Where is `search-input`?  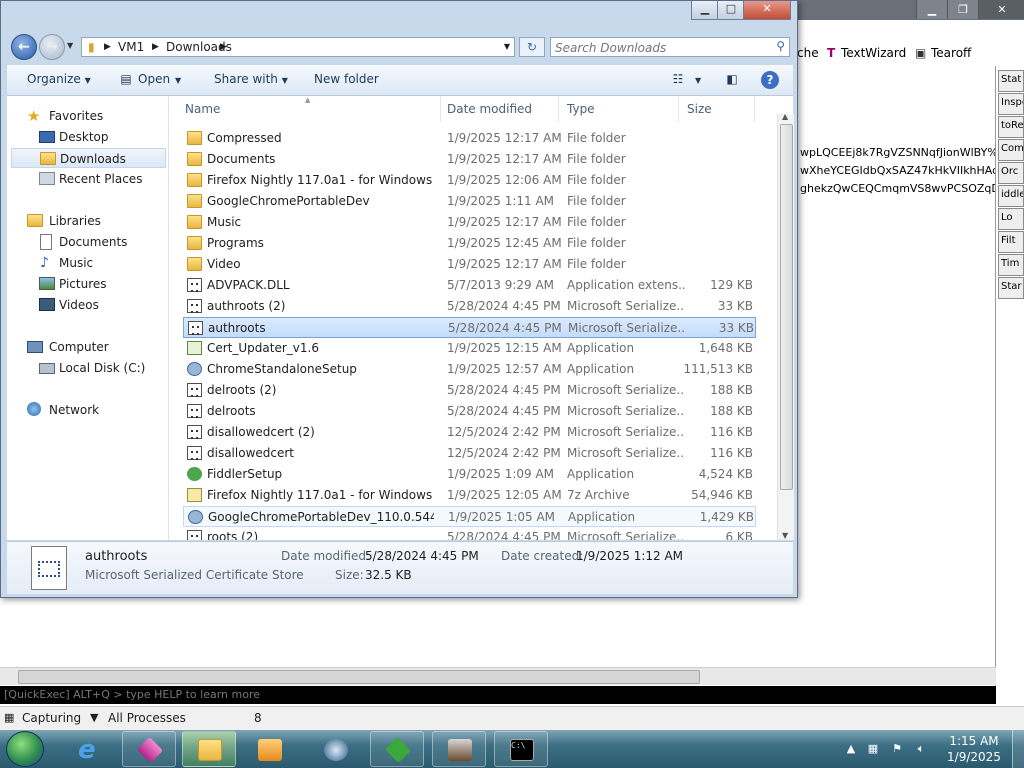
search-input is located at coordinates (660, 47).